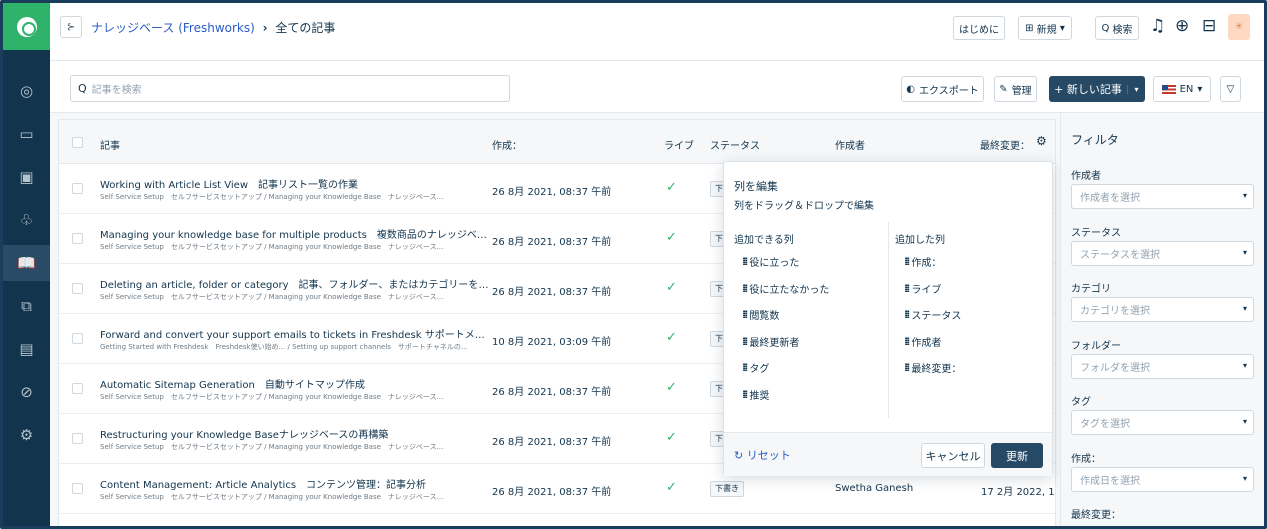 This screenshot has width=1267, height=529. Describe the element at coordinates (1017, 455) in the screenshot. I see `update-button: 更新` at that location.